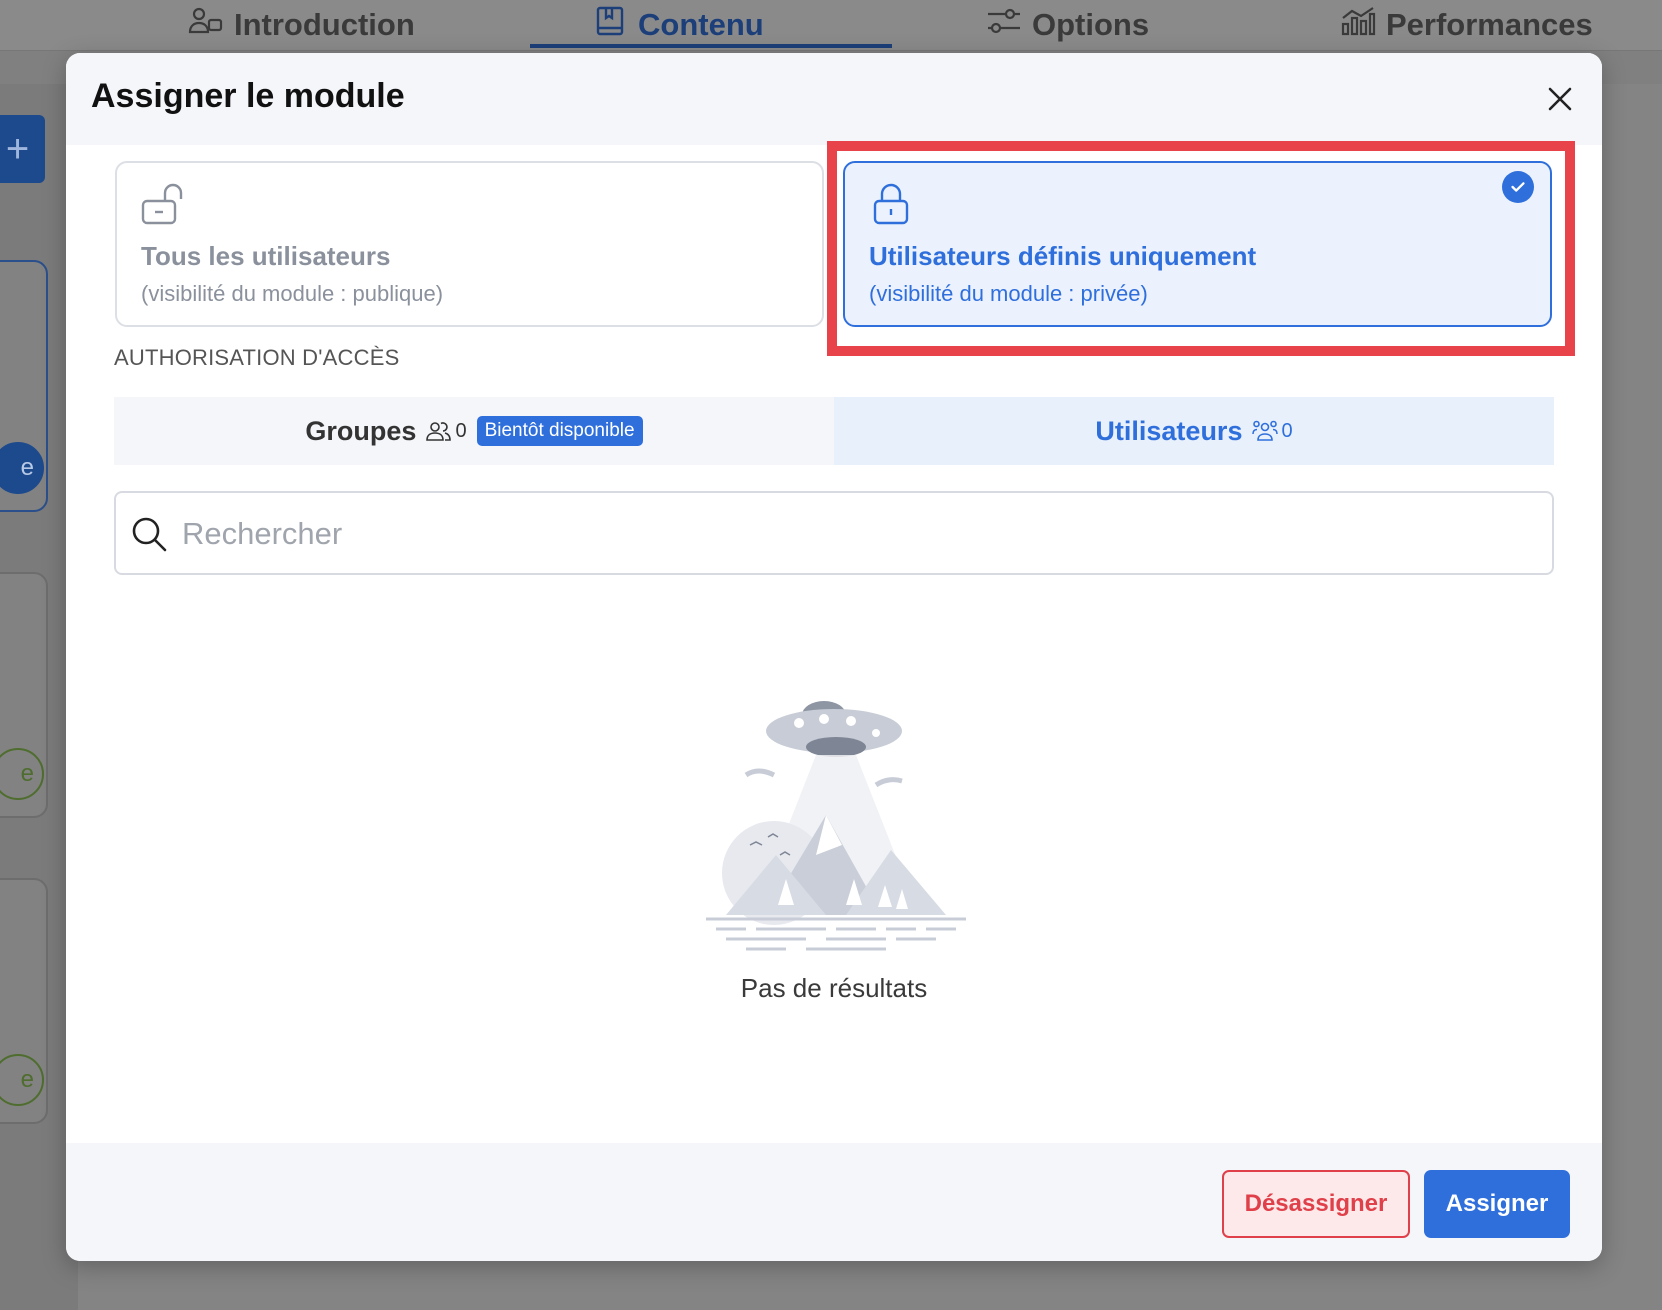 The width and height of the screenshot is (1662, 1310). Describe the element at coordinates (248, 96) in the screenshot. I see `dialog-title: Assigner le module` at that location.